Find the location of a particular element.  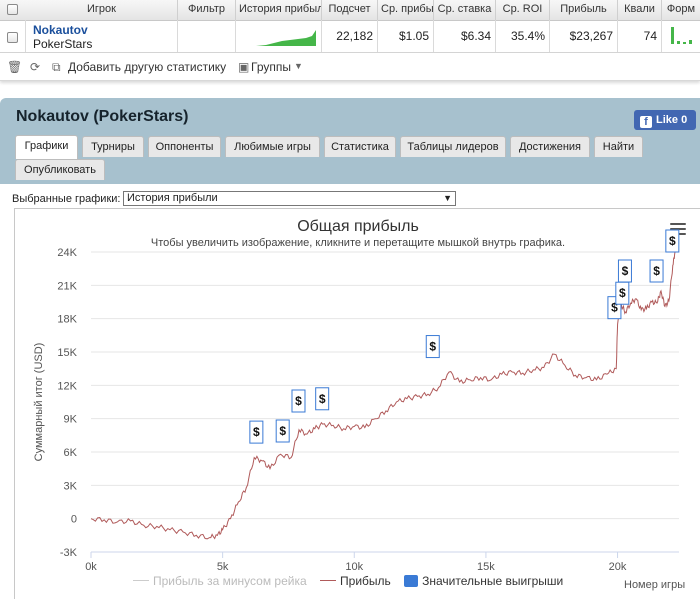

tab-tournaments: Турниры is located at coordinates (113, 146).